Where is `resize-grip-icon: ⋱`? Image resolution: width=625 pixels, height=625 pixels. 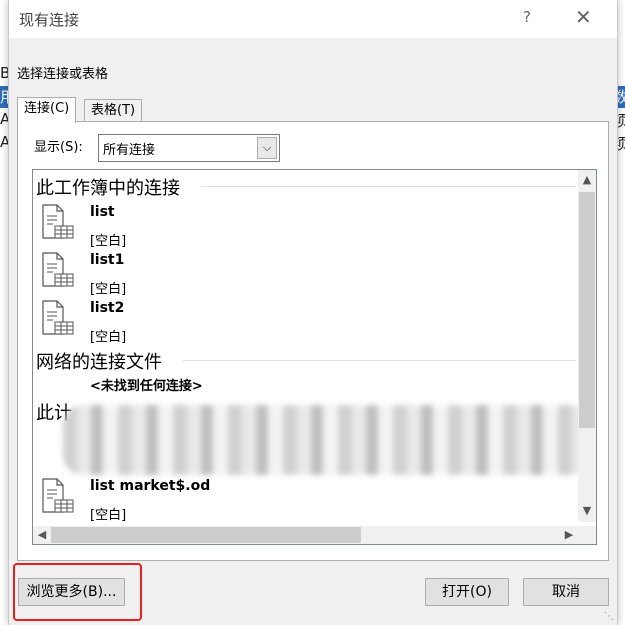
resize-grip-icon: ⋱ is located at coordinates (609, 616).